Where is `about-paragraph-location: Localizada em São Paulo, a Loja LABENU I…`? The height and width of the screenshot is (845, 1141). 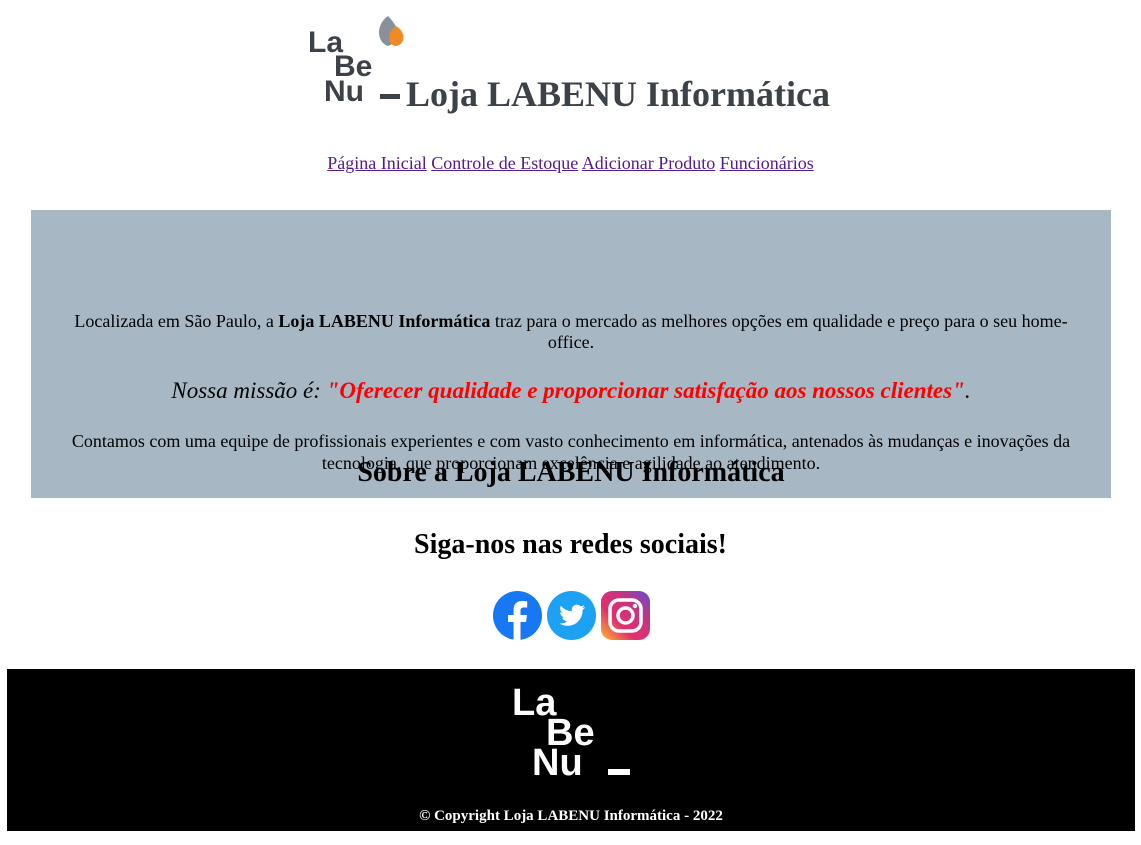 about-paragraph-location: Localizada em São Paulo, a Loja LABENU I… is located at coordinates (571, 332).